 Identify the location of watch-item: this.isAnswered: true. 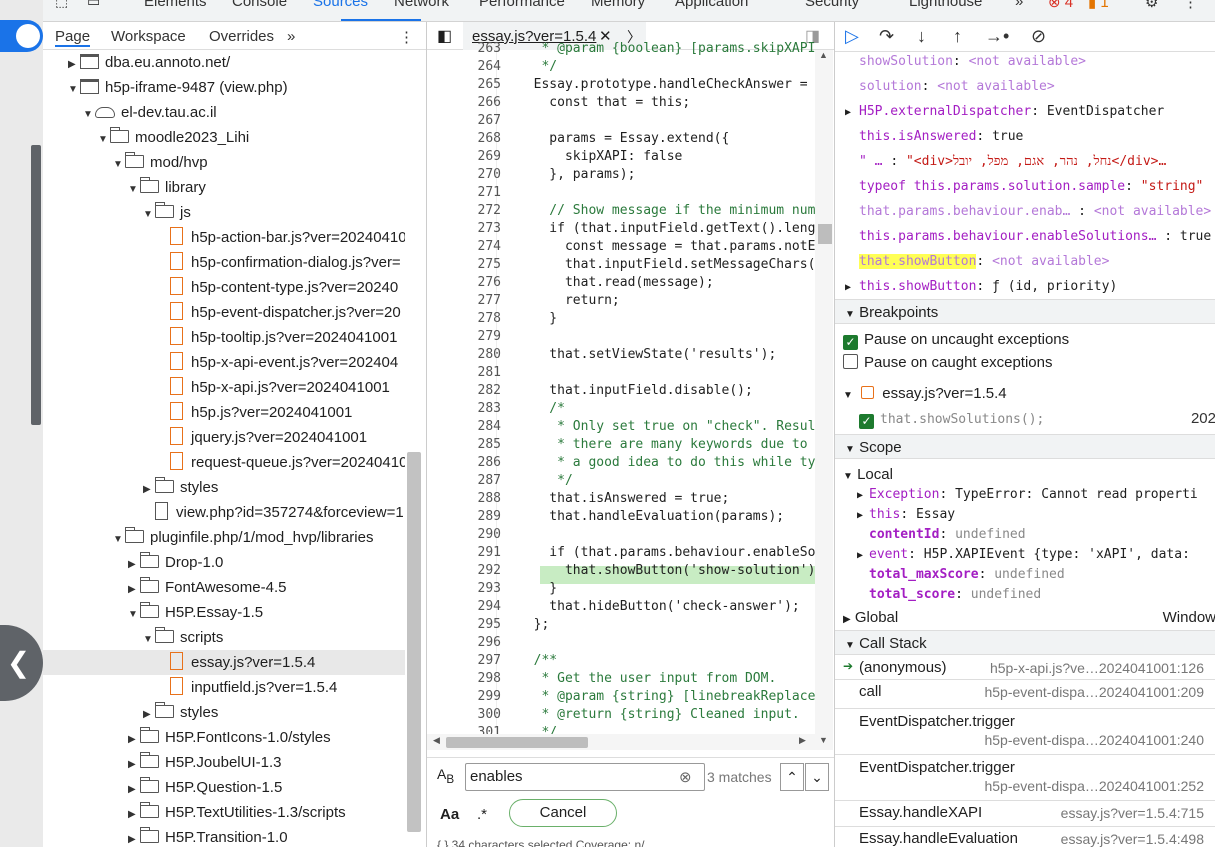
(1025, 136).